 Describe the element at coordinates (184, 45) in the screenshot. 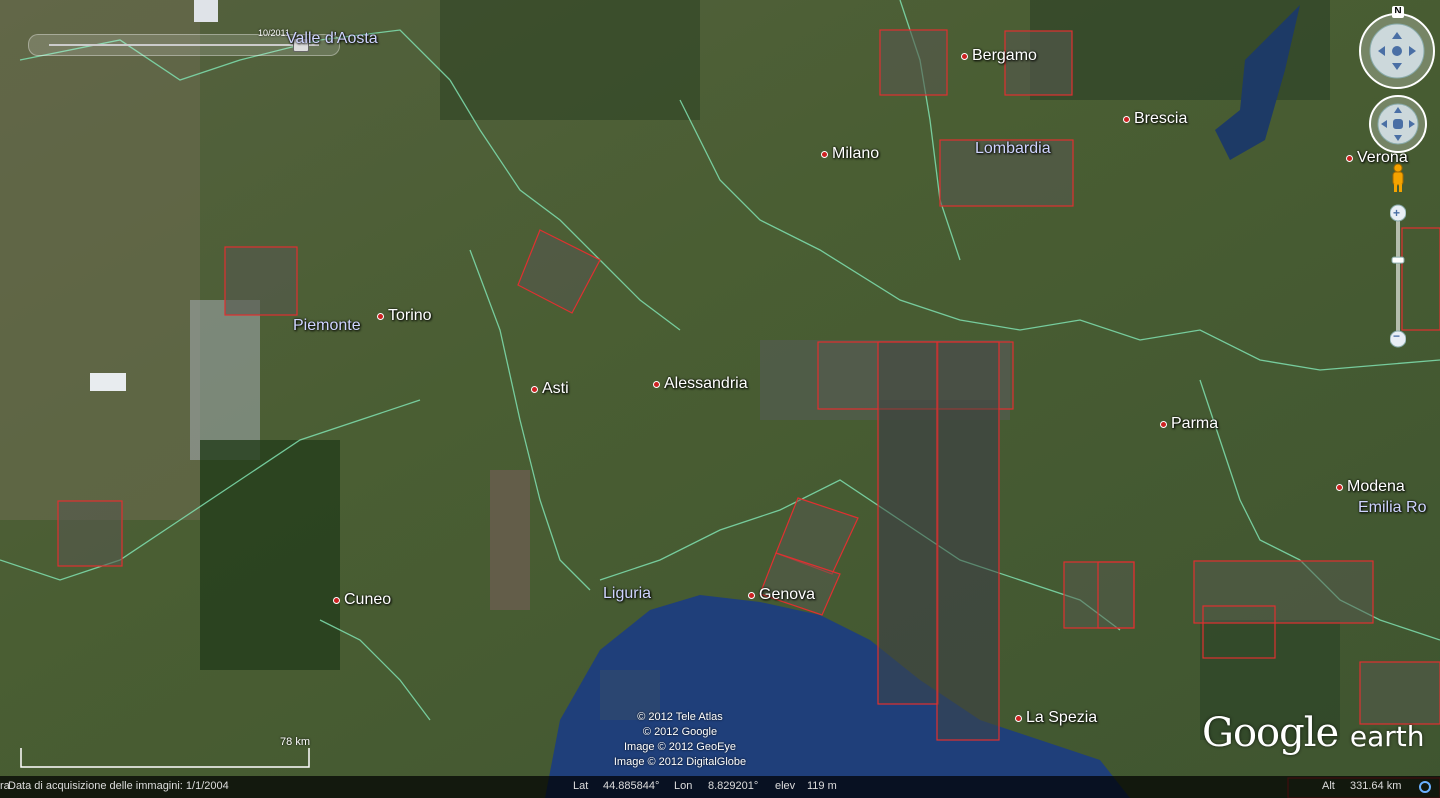

I see `time-slider-track` at that location.